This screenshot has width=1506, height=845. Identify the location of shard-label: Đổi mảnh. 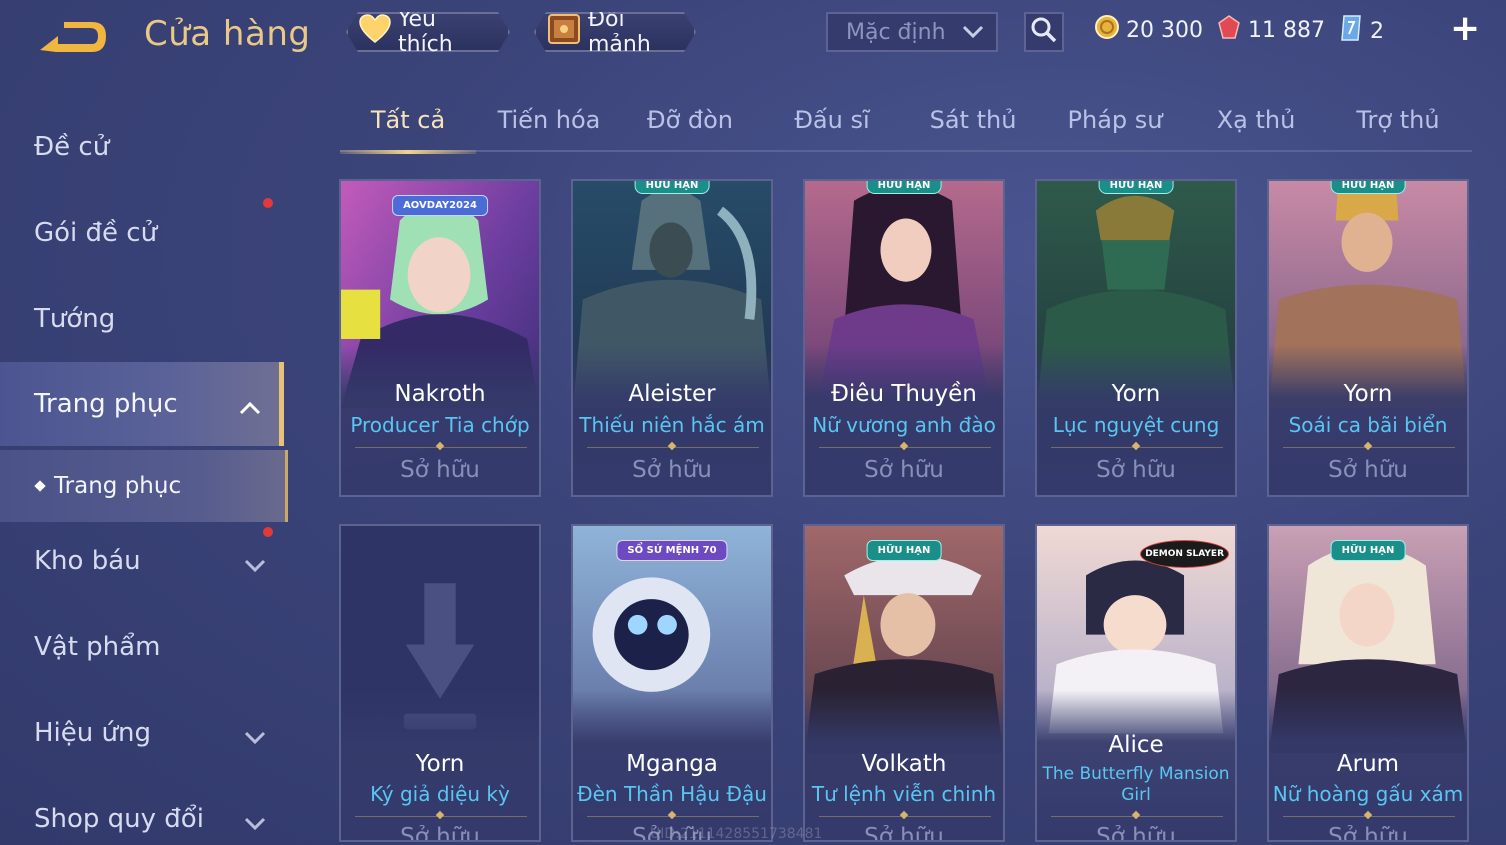
(619, 32).